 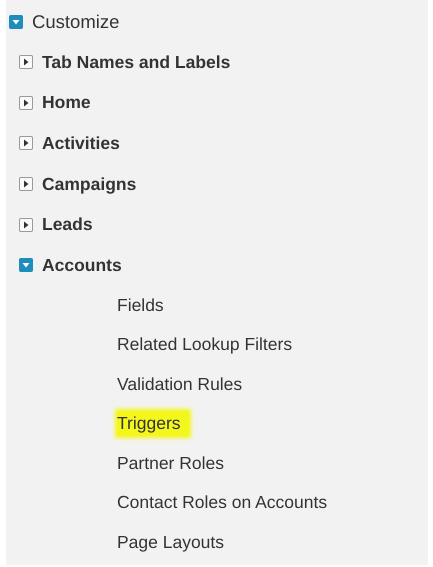 What do you see at coordinates (222, 503) in the screenshot?
I see `tree-item: Contact Roles on Accounts` at bounding box center [222, 503].